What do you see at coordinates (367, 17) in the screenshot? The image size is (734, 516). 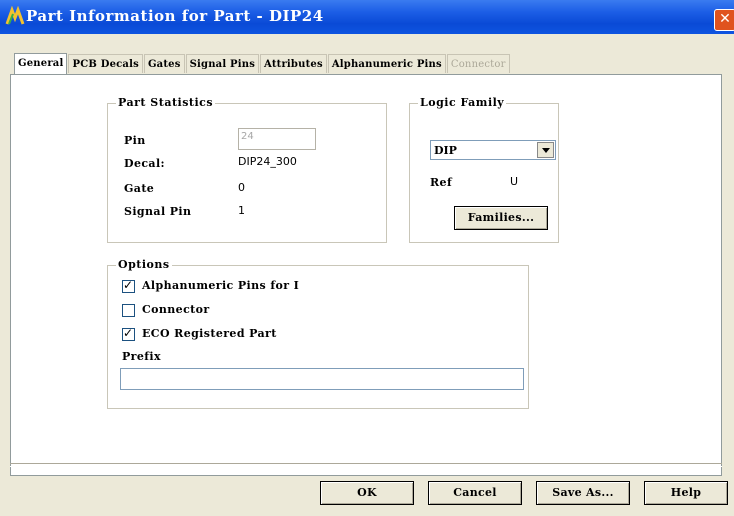 I see `title-bar: Part Information for Part - DIP24 ✕` at bounding box center [367, 17].